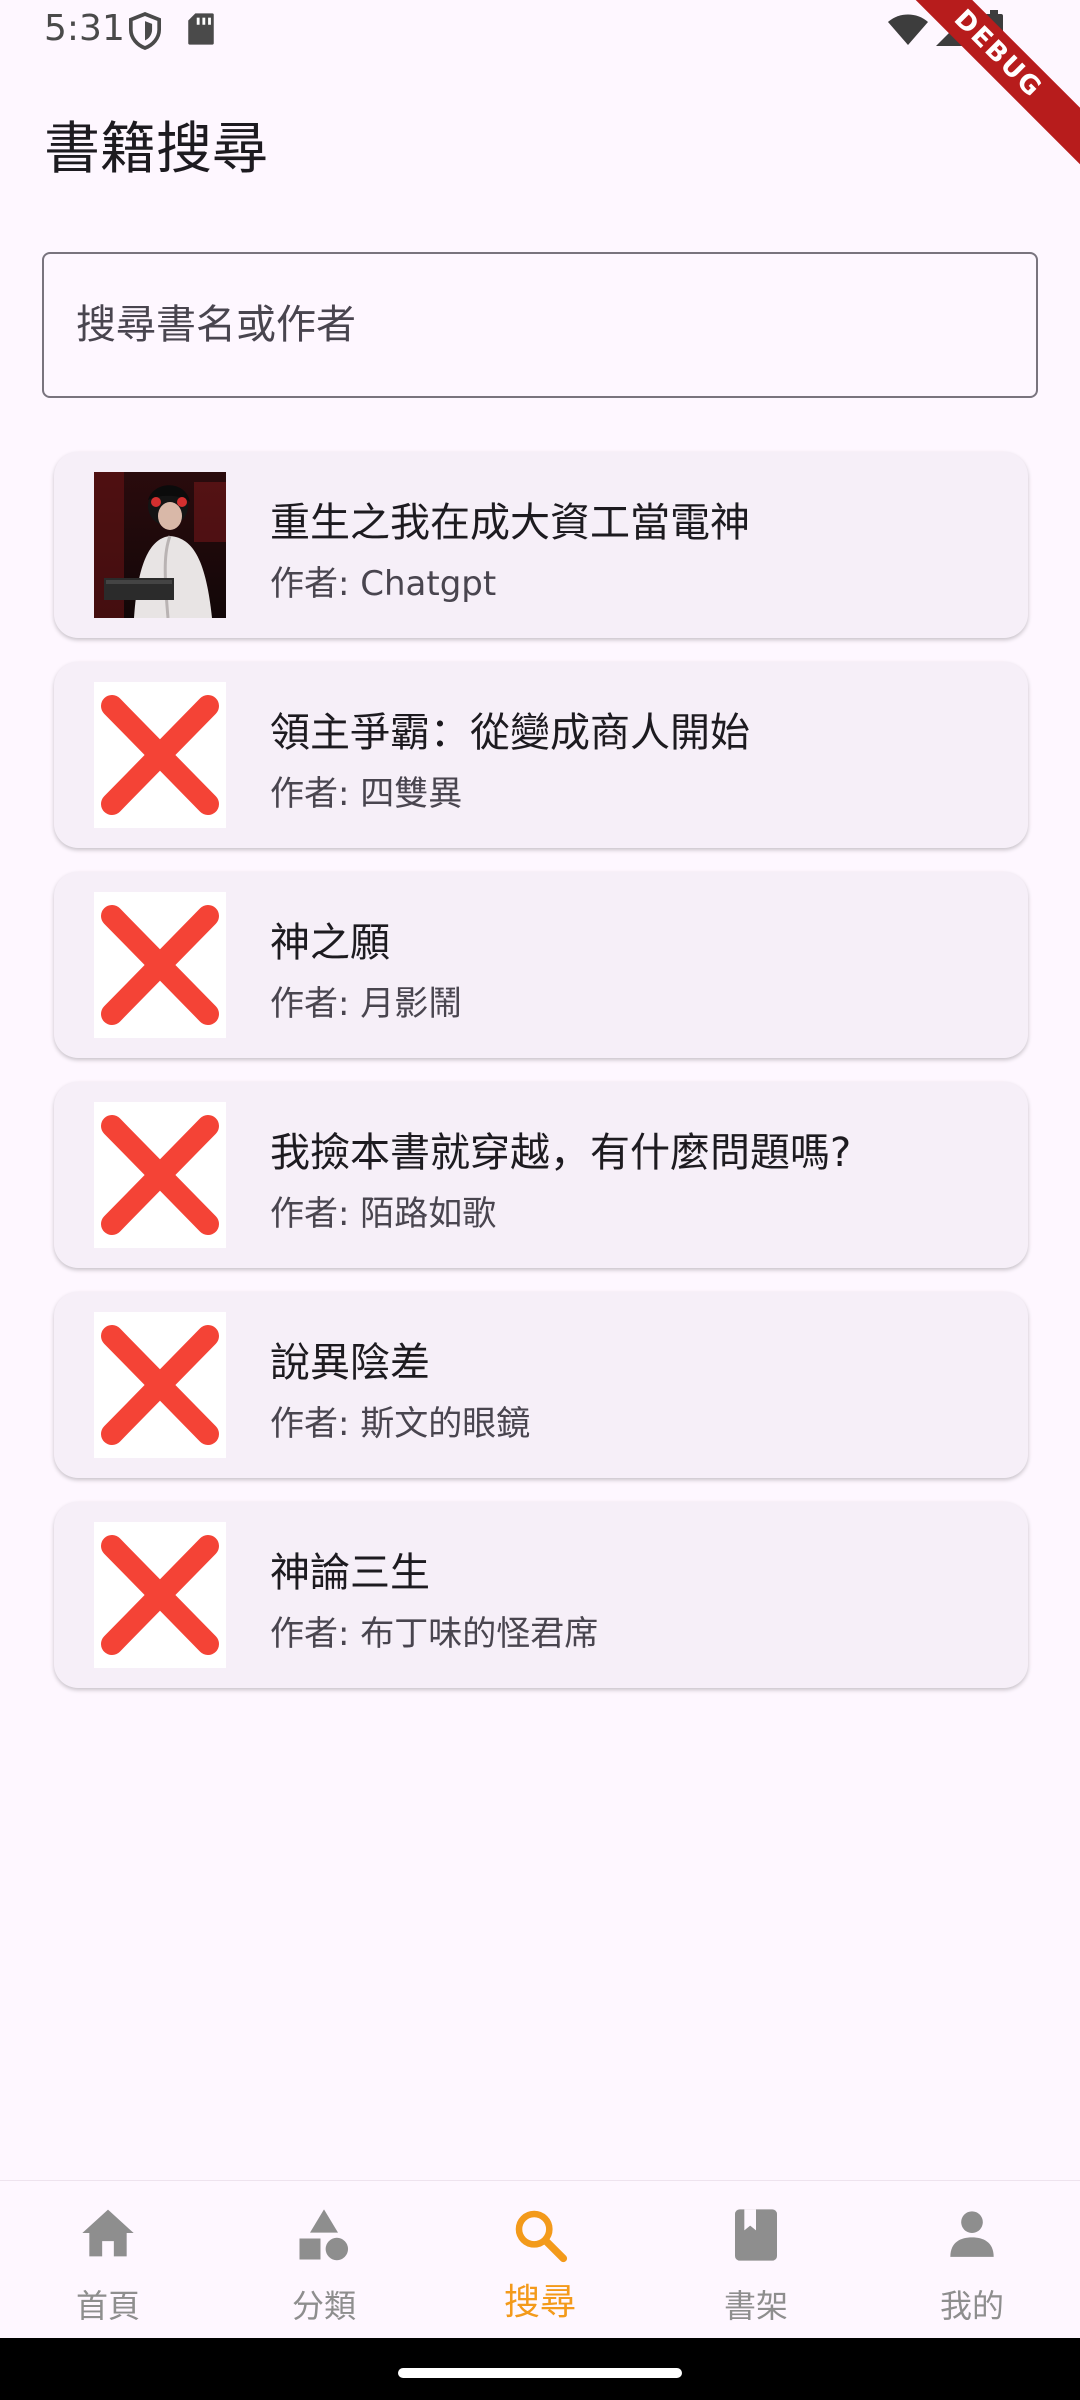 Image resolution: width=1080 pixels, height=2400 pixels. I want to click on book-author: 作者: 陌路如歌, so click(383, 1214).